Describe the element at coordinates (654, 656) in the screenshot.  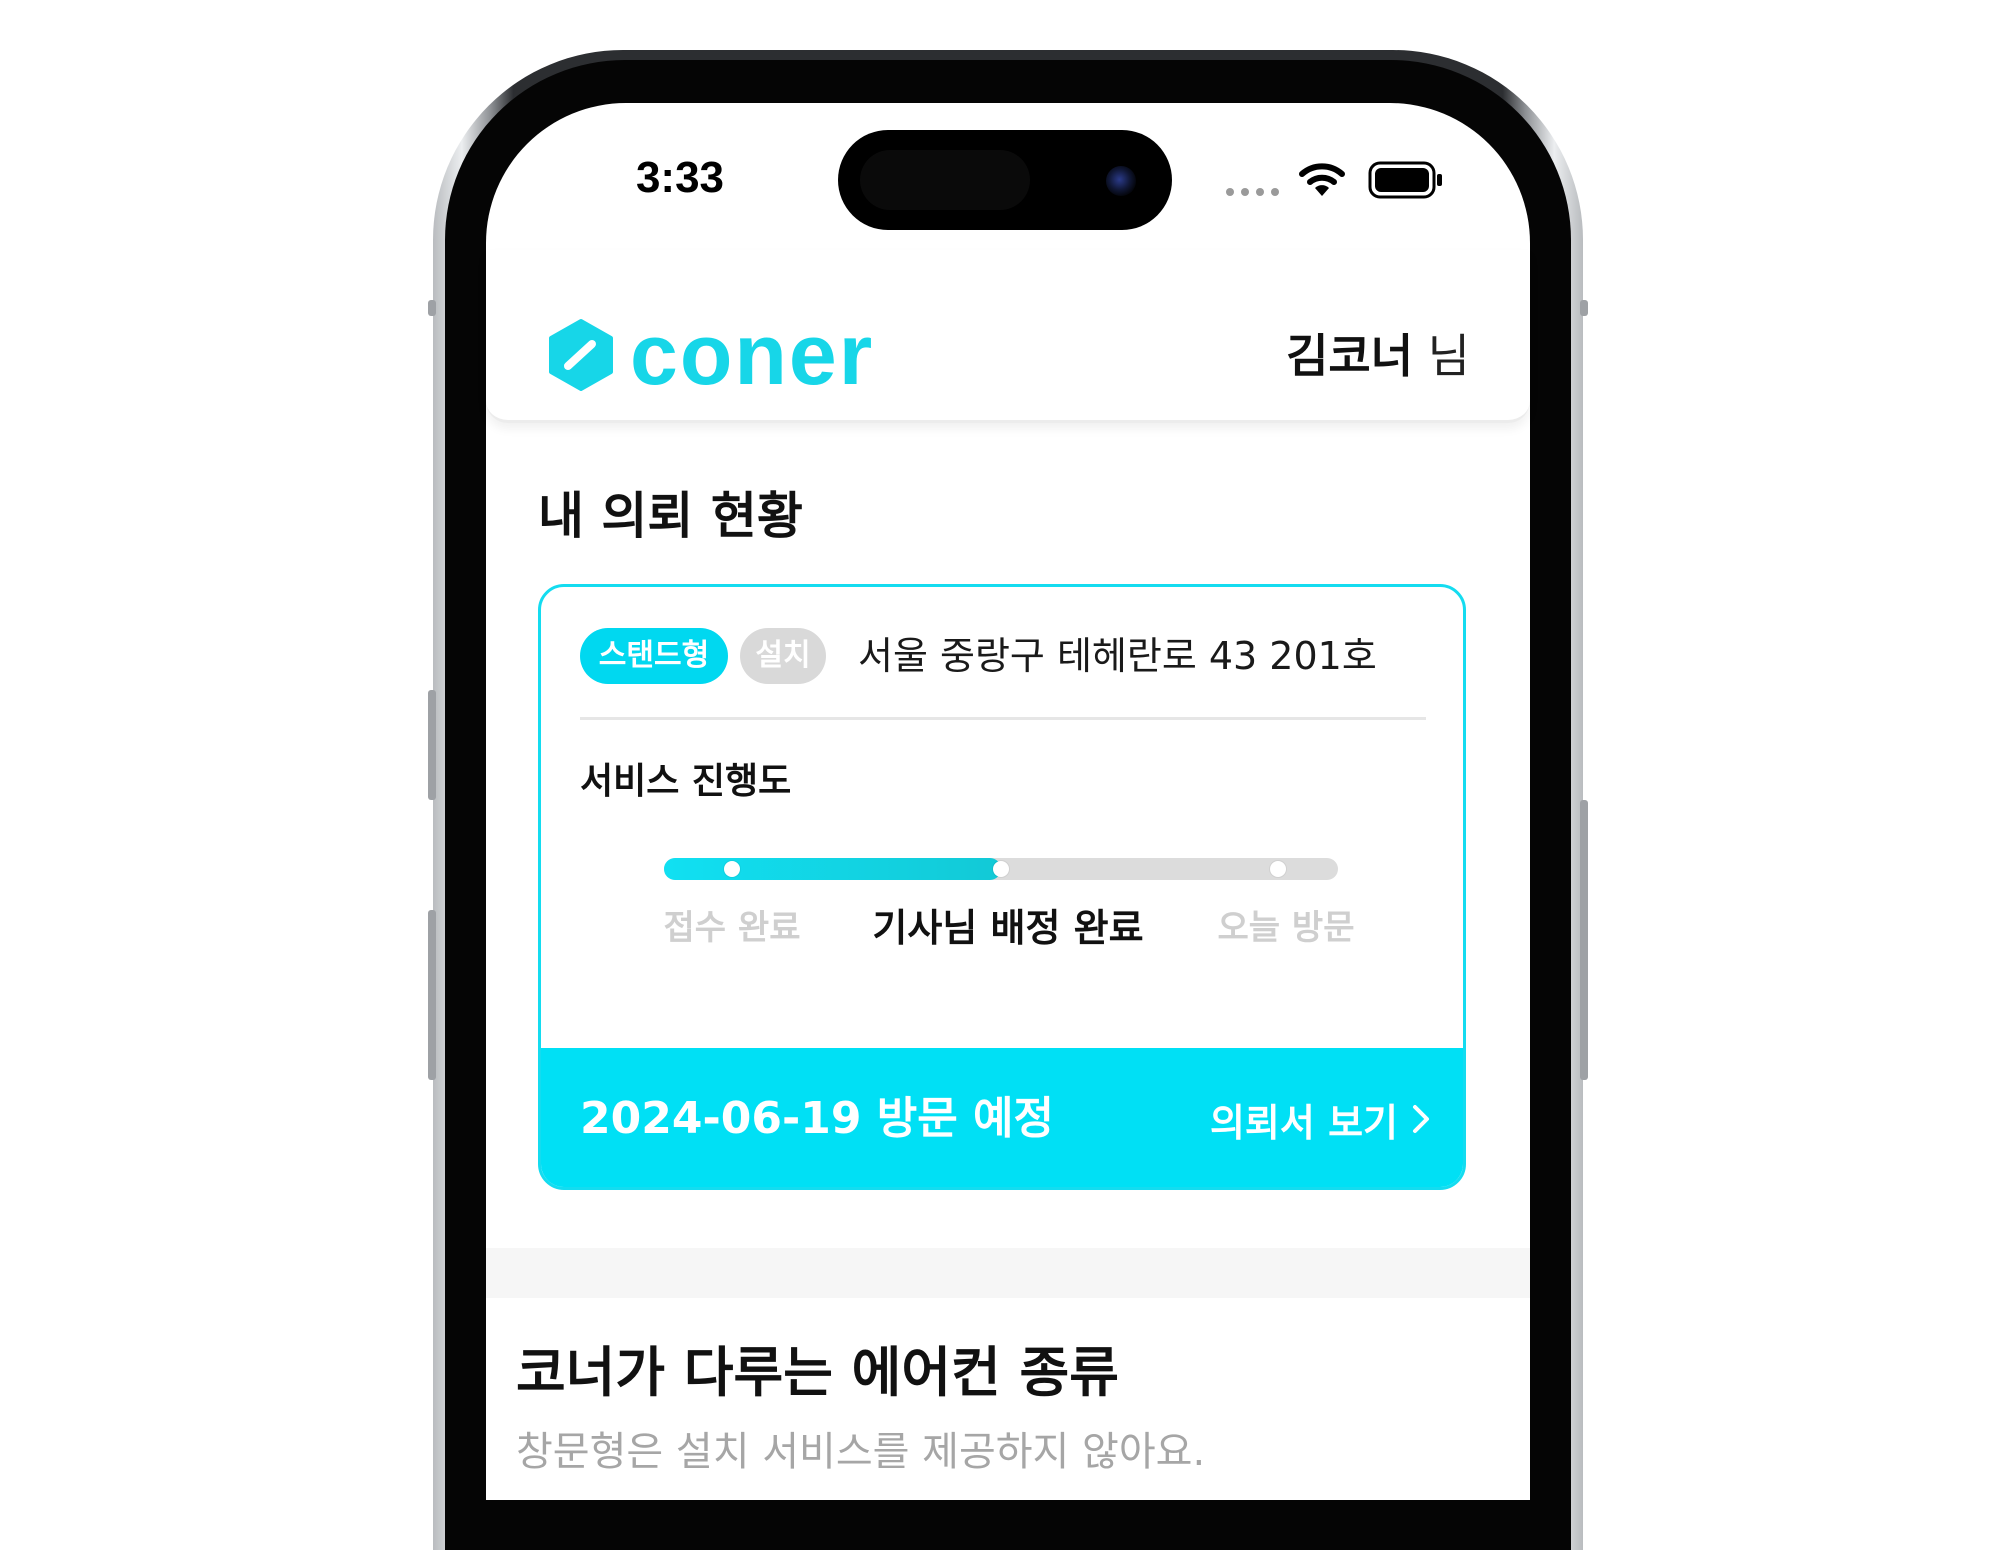
I see `badge-aircon-type: 스탠드형` at that location.